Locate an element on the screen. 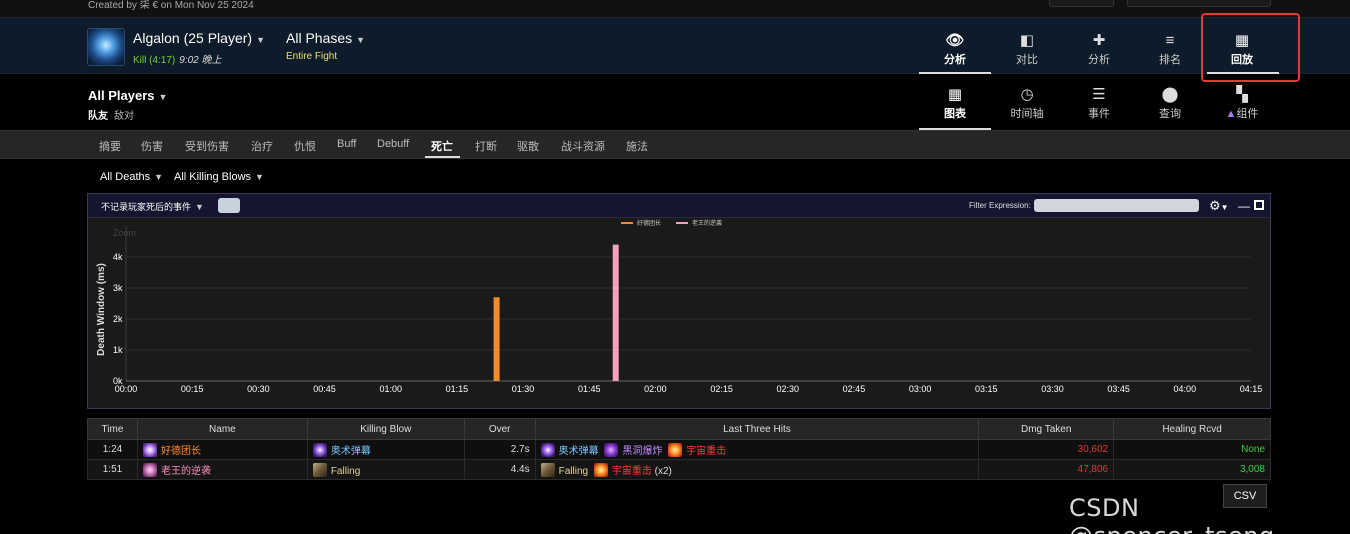  priest-class-icon is located at coordinates (149, 450).